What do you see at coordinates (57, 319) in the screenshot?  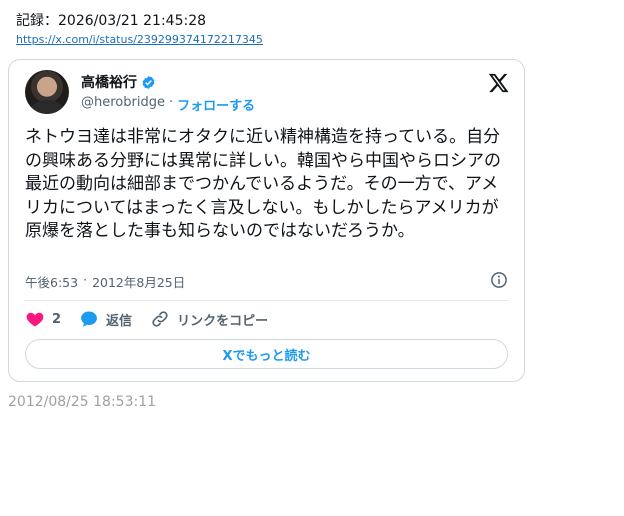 I see `like-count: 2` at bounding box center [57, 319].